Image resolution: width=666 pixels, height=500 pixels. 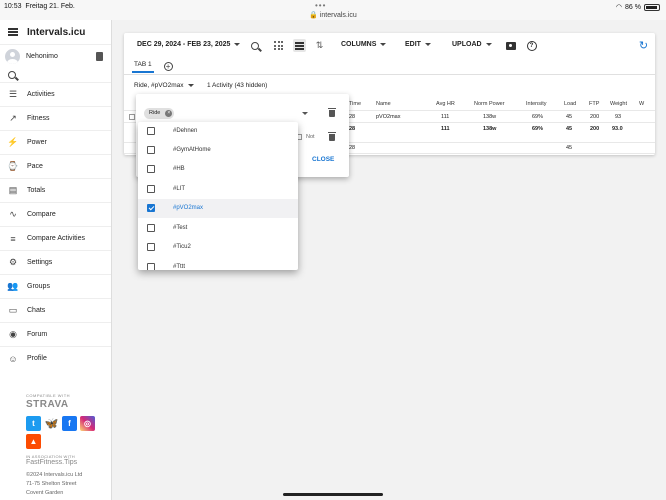 I want to click on list-item: #Ticu2, so click(x=218, y=247).